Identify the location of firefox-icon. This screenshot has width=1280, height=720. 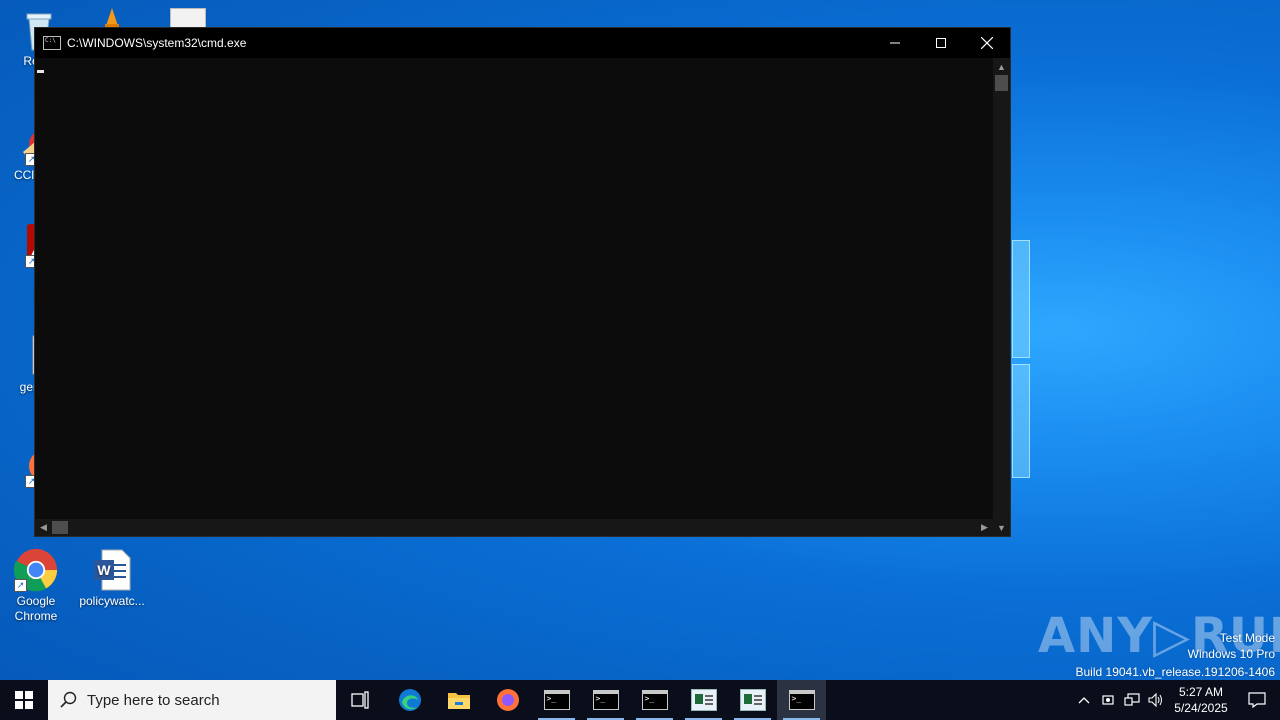
(507, 700).